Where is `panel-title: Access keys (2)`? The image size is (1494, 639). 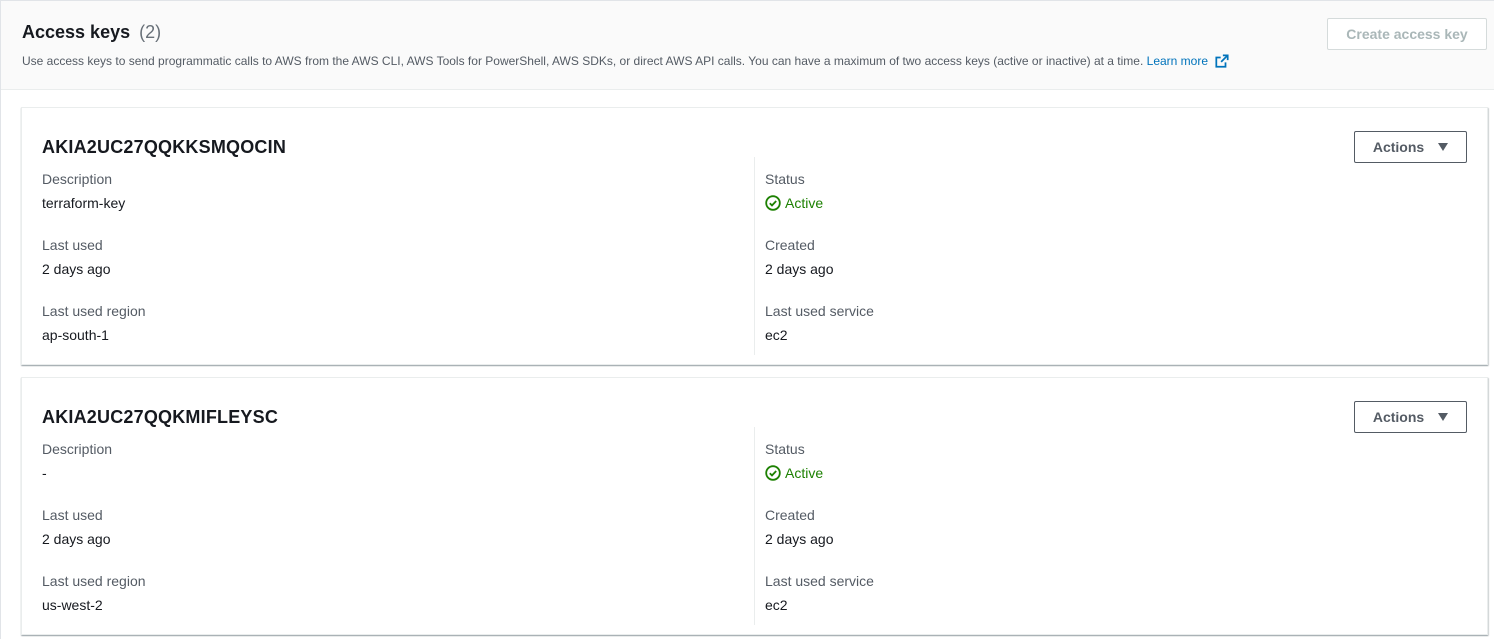
panel-title: Access keys (2) is located at coordinates (91, 32).